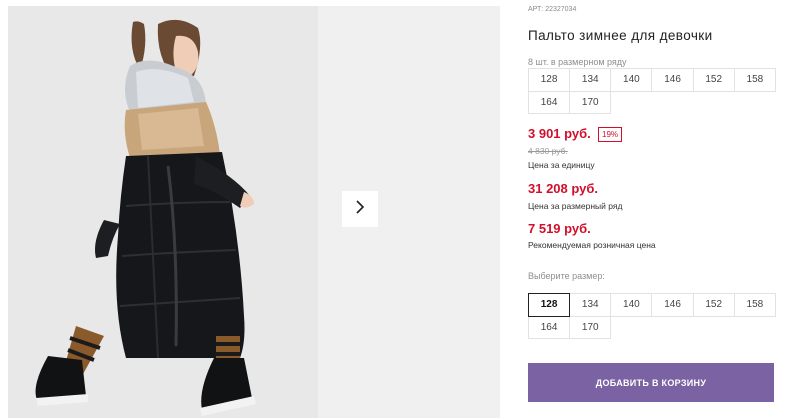 This screenshot has height=418, width=800. What do you see at coordinates (713, 305) in the screenshot?
I see `size-option: 152` at bounding box center [713, 305].